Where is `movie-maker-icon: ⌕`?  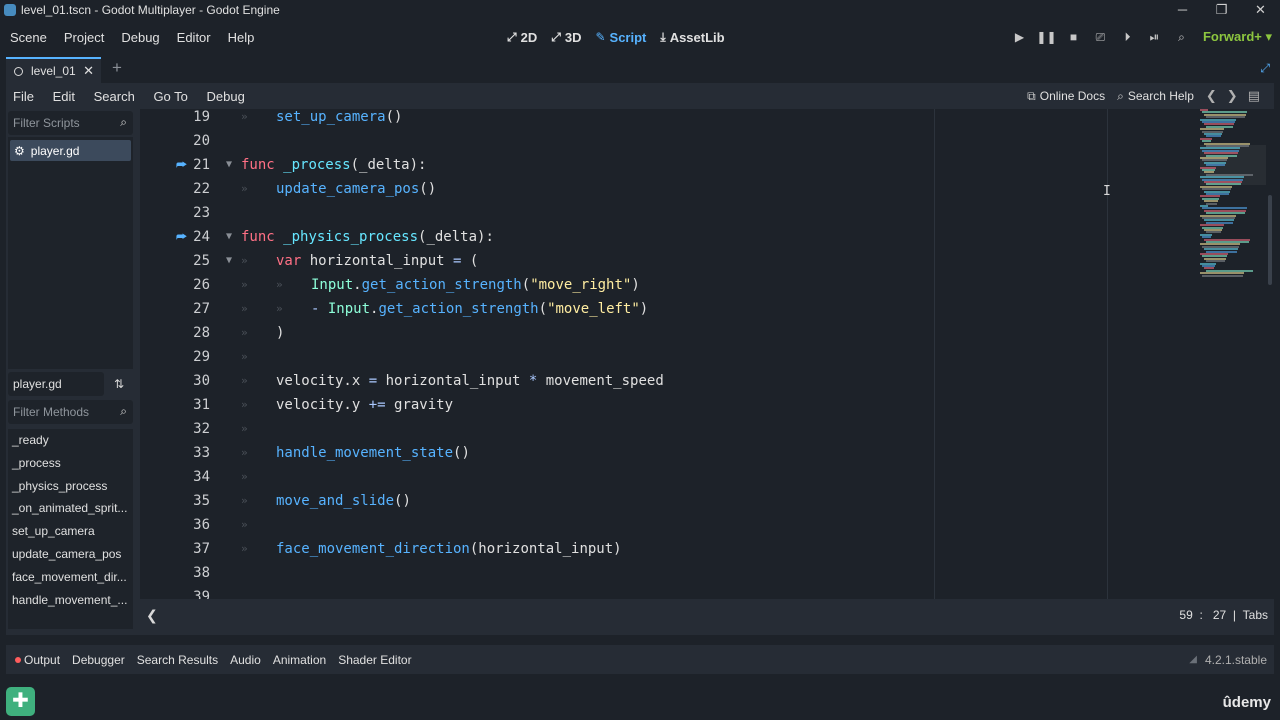
movie-maker-icon: ⌕ is located at coordinates (1181, 37).